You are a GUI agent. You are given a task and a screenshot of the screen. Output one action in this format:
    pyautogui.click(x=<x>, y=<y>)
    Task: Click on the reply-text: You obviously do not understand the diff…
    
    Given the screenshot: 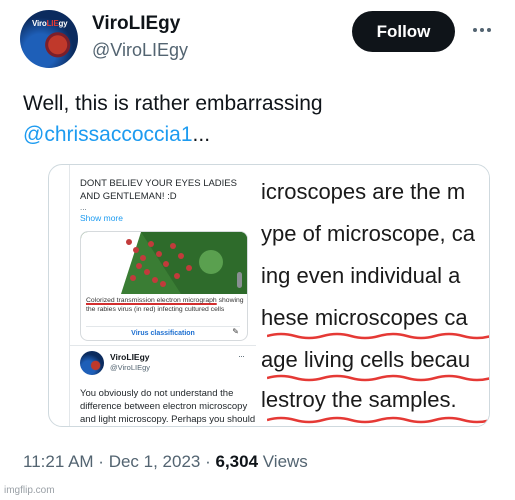 What is the action you would take?
    pyautogui.click(x=168, y=406)
    